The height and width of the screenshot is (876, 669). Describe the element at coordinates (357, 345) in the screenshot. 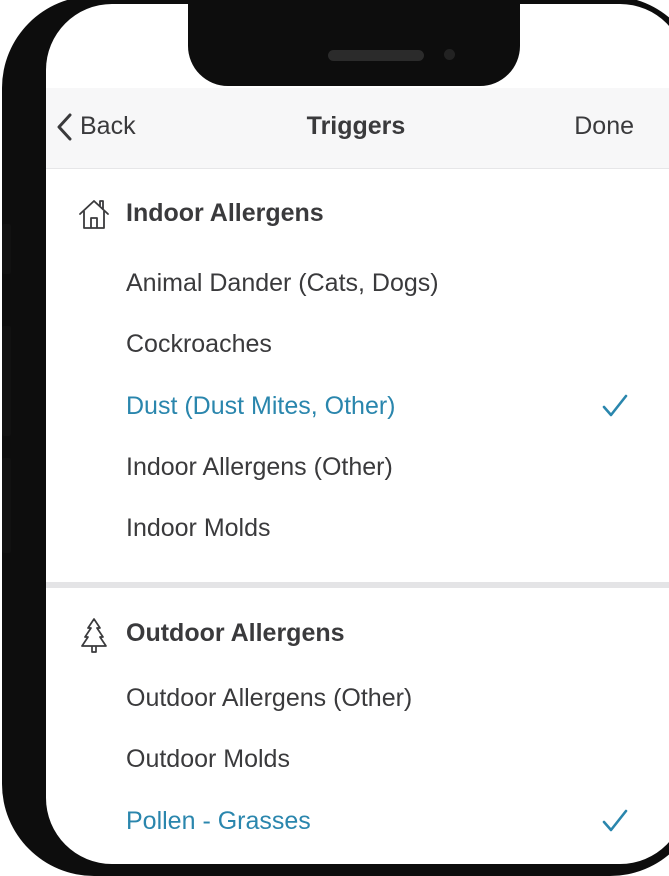

I see `list-item-cockroaches: Cockroaches` at that location.